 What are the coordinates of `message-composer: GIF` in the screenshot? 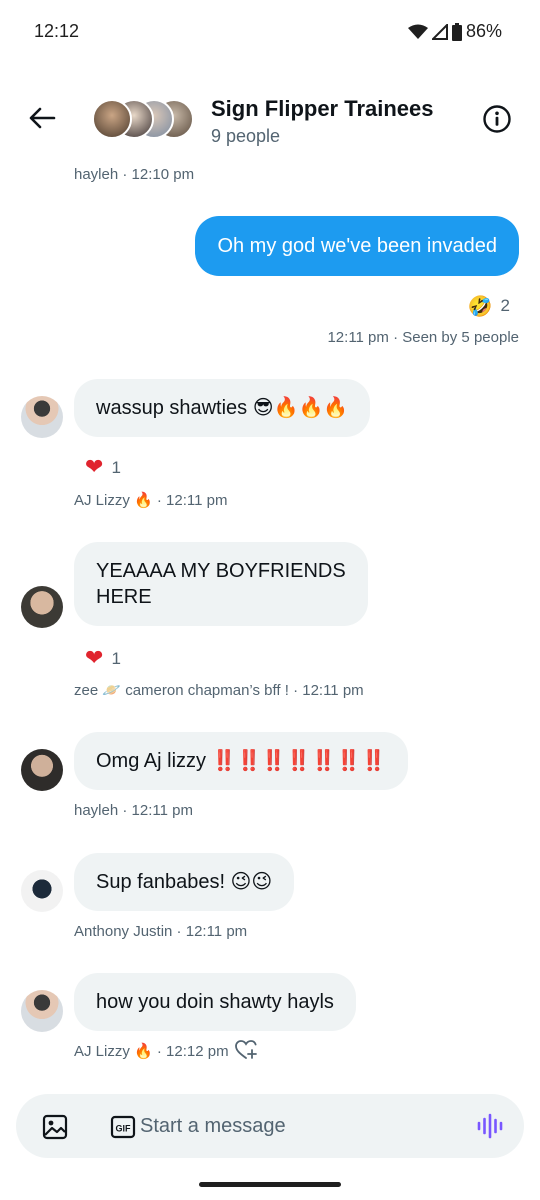 It's located at (270, 1126).